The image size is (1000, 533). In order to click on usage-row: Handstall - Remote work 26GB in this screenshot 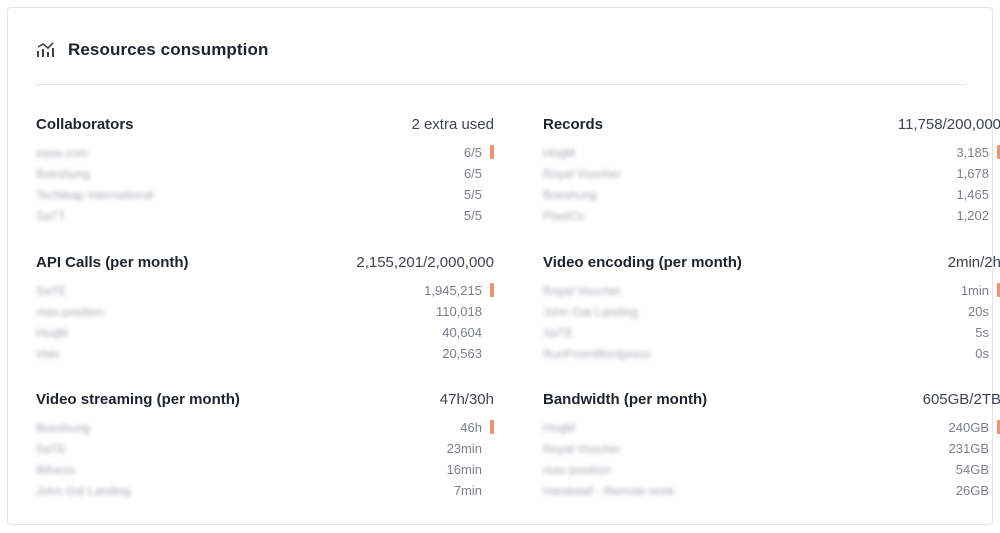, I will do `click(771, 490)`.